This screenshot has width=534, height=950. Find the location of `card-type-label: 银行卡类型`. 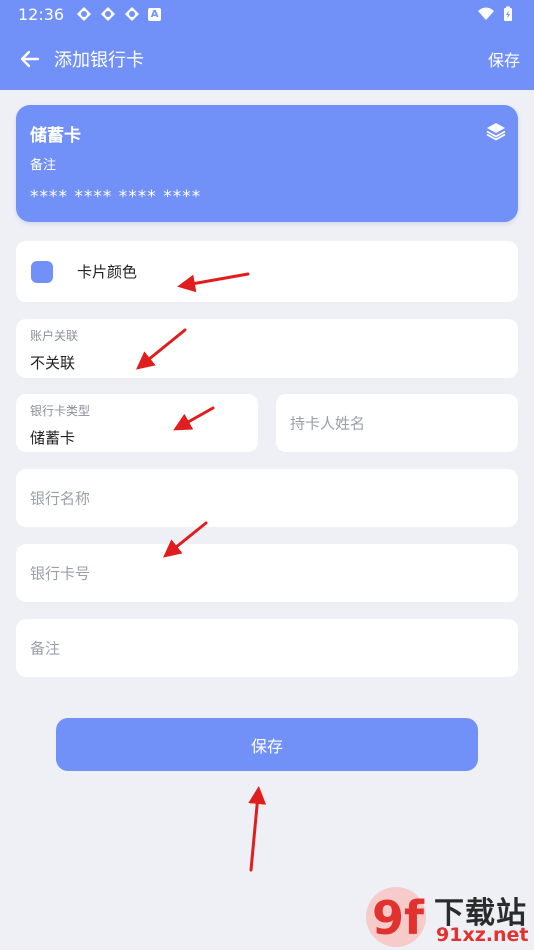

card-type-label: 银行卡类型 is located at coordinates (60, 411).